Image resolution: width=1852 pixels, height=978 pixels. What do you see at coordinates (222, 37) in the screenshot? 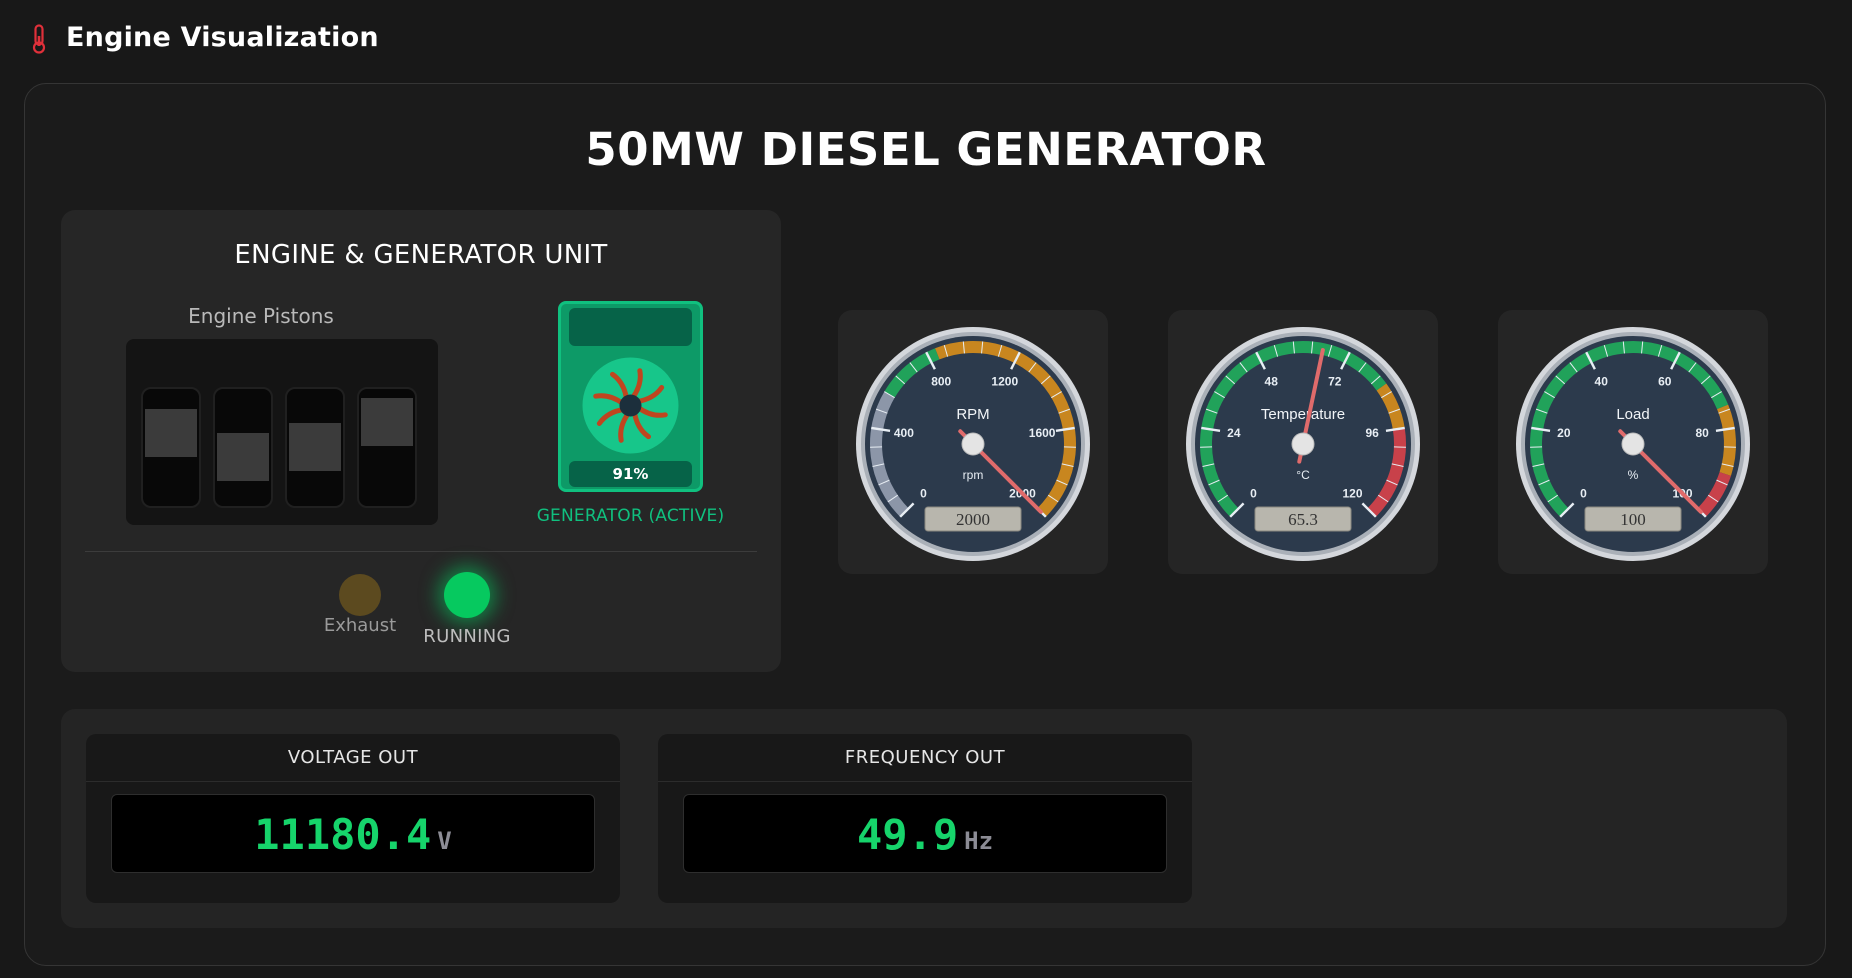
I see `app-title: Engine Visualization` at bounding box center [222, 37].